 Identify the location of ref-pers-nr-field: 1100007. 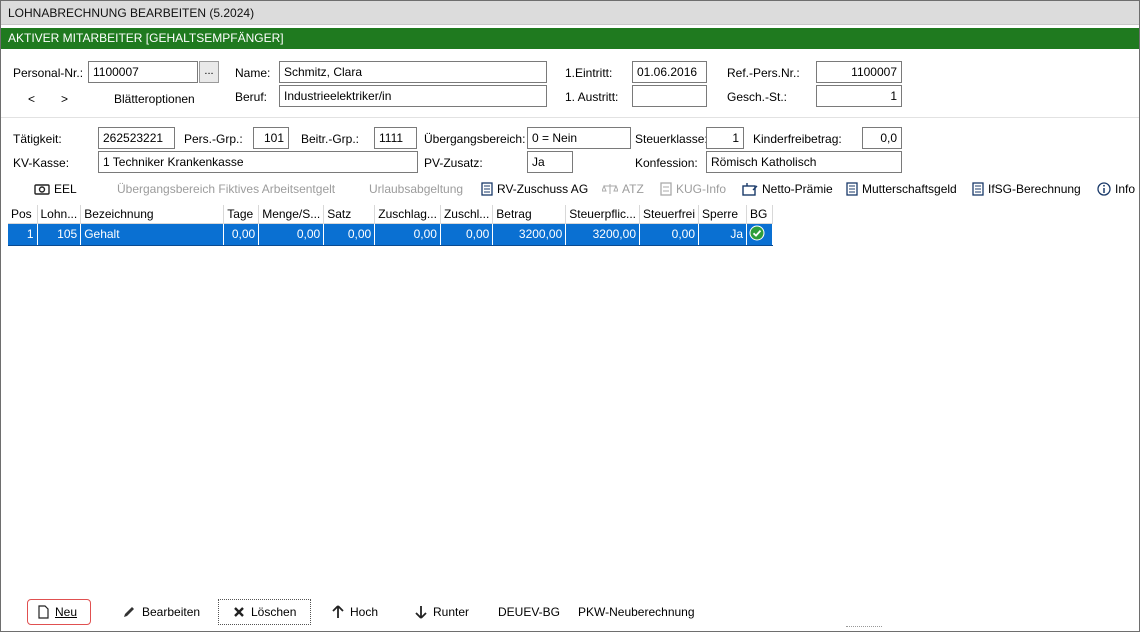
(859, 72).